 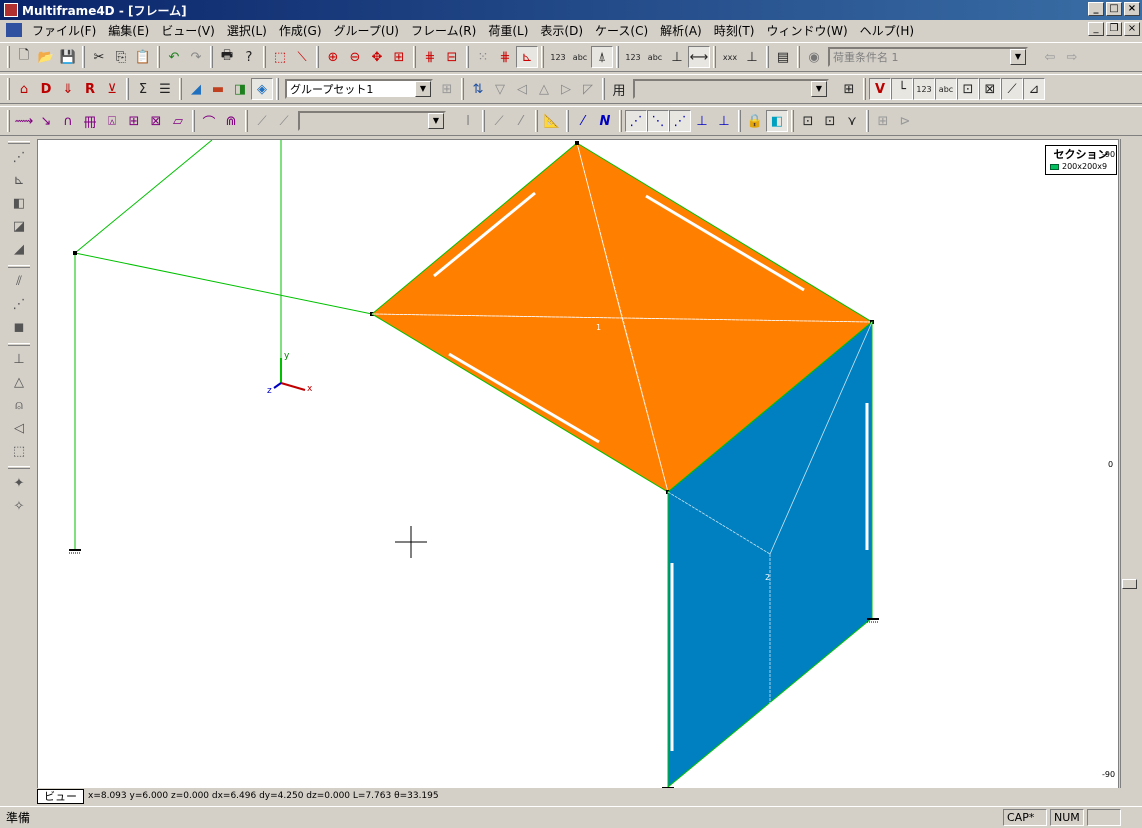 I want to click on render-plate-icon: ◢, so click(x=196, y=89).